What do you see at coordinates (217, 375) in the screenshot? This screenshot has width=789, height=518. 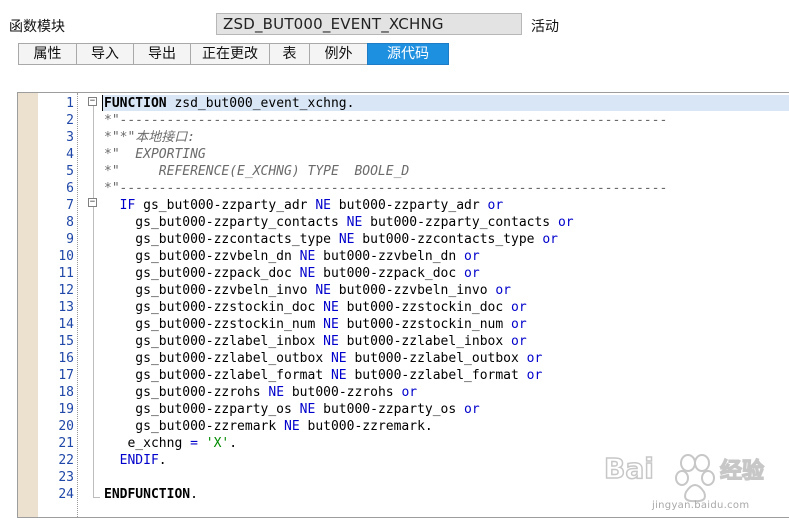 I see `code-token: gs_but000-zzlabel_format` at bounding box center [217, 375].